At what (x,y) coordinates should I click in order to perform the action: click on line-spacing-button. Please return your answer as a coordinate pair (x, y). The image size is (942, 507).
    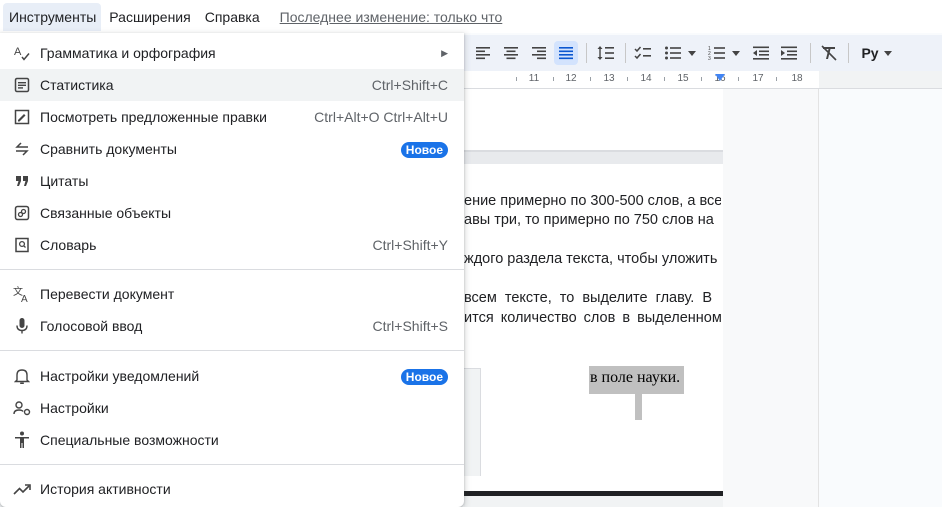
    Looking at the image, I should click on (606, 53).